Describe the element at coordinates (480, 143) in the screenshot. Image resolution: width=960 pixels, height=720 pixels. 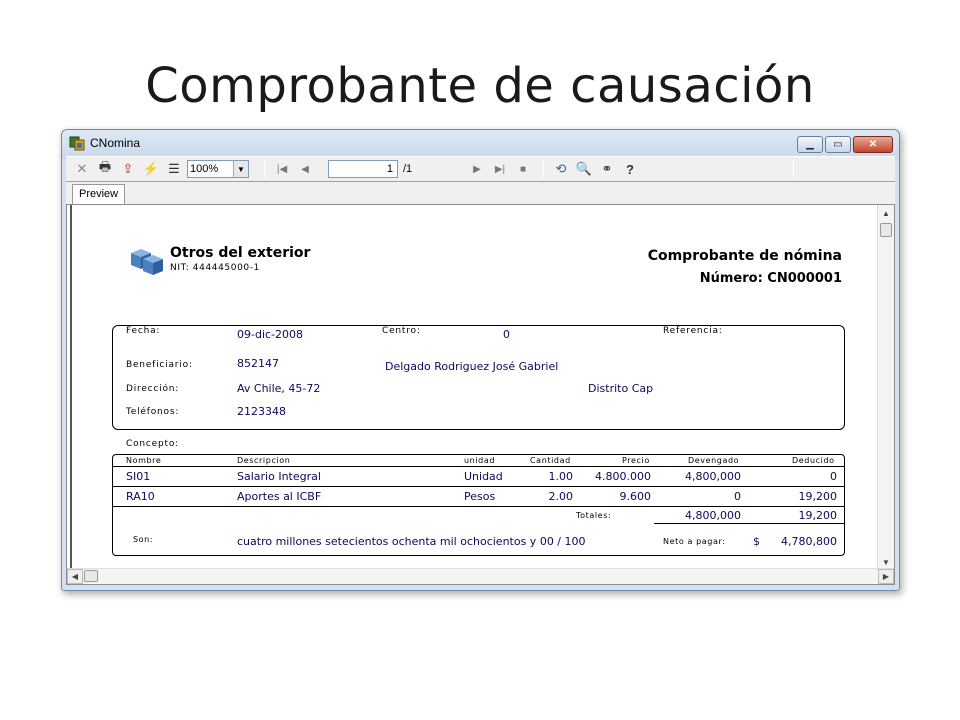
I see `window-titlebar: CNomina ▁ ▭ ✕` at that location.